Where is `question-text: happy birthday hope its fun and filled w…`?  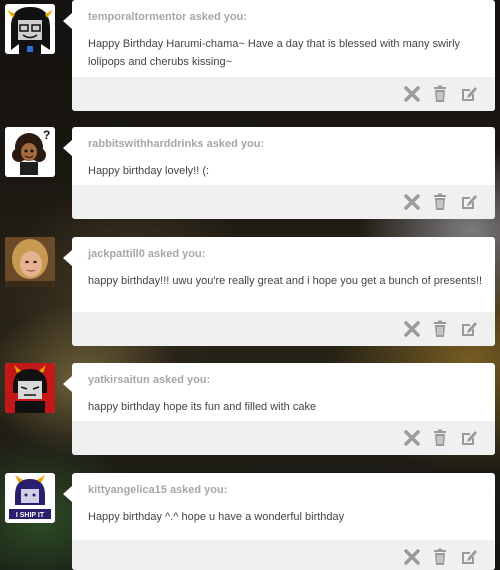 question-text: happy birthday hope its fun and filled w… is located at coordinates (202, 407).